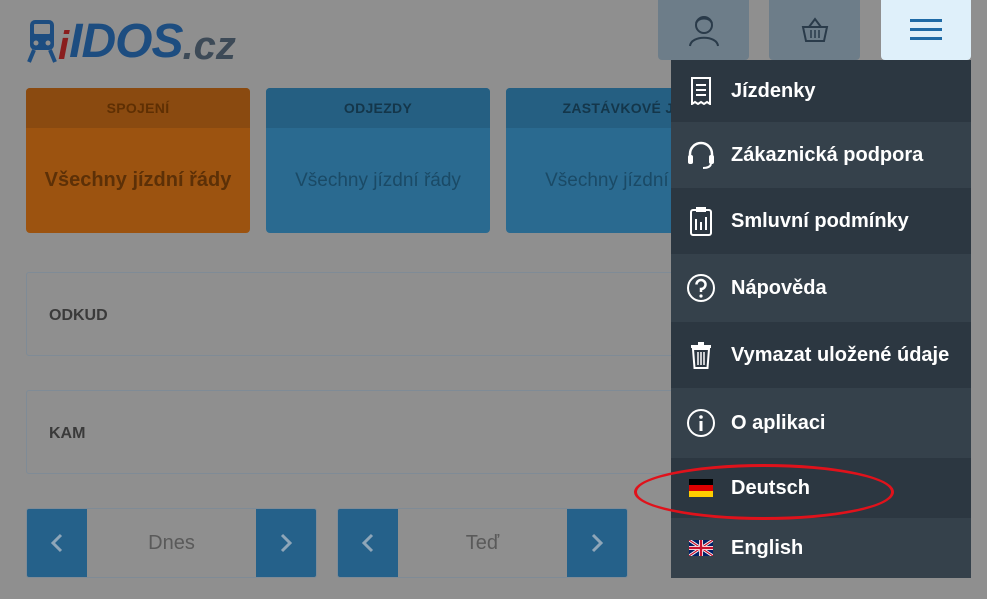 Image resolution: width=987 pixels, height=599 pixels. What do you see at coordinates (209, 46) in the screenshot?
I see `logo-cz: .cz` at bounding box center [209, 46].